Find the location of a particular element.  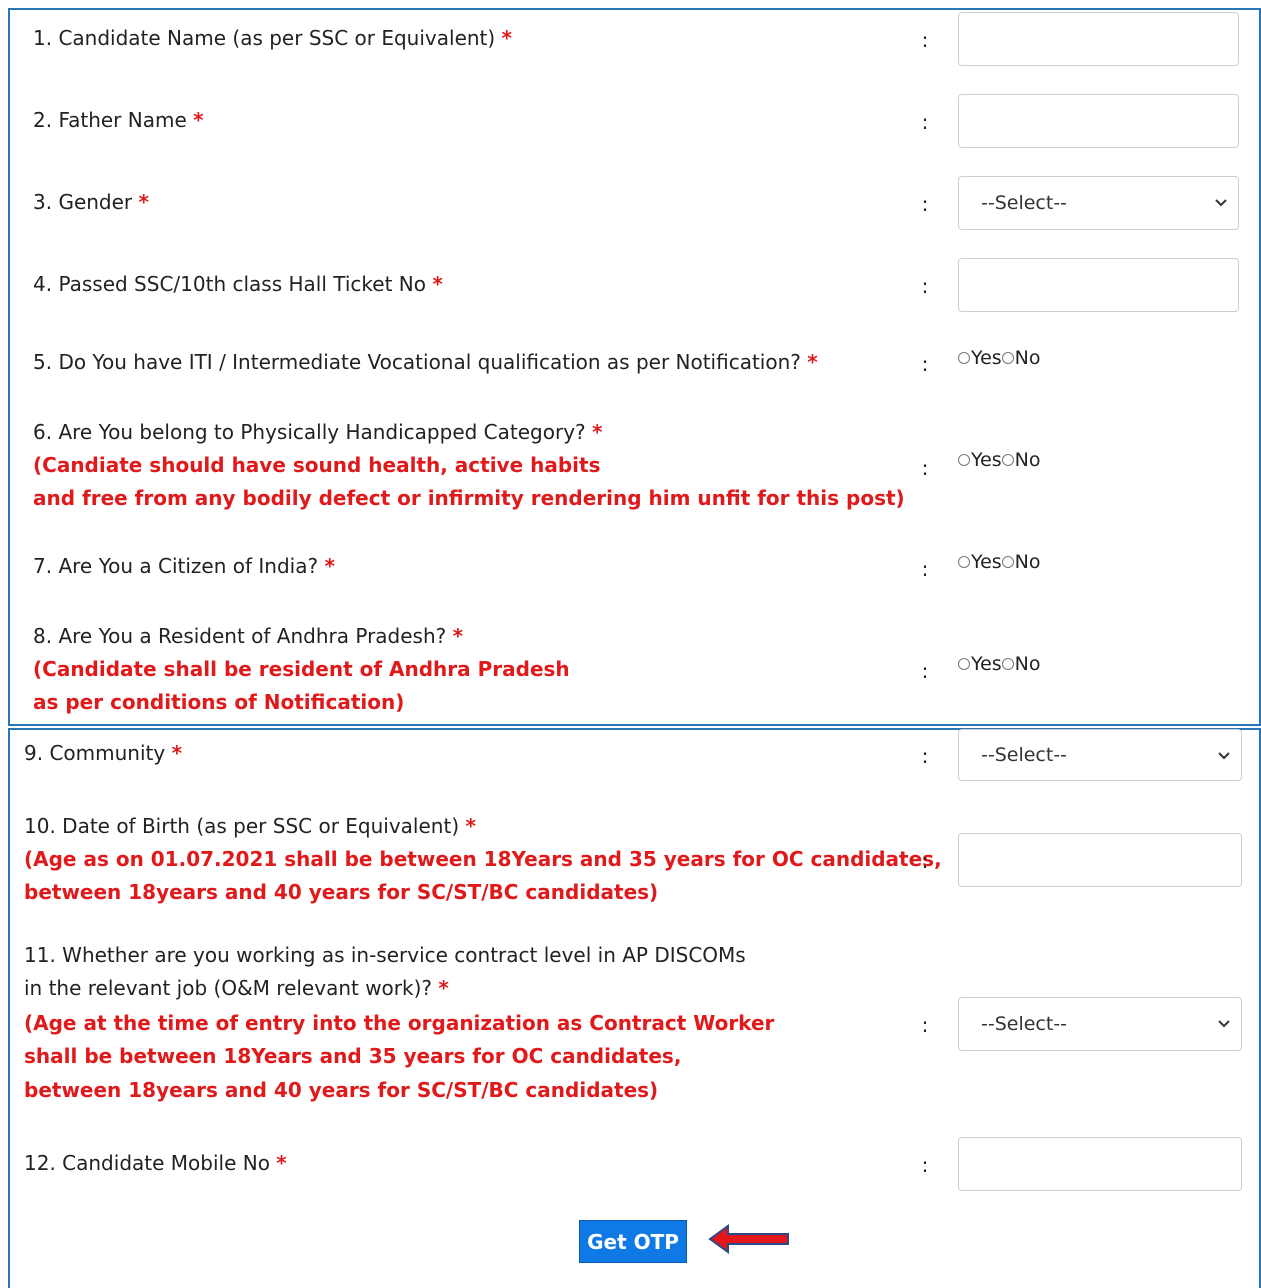

father-name-label: 2. Father Name * is located at coordinates (118, 120).